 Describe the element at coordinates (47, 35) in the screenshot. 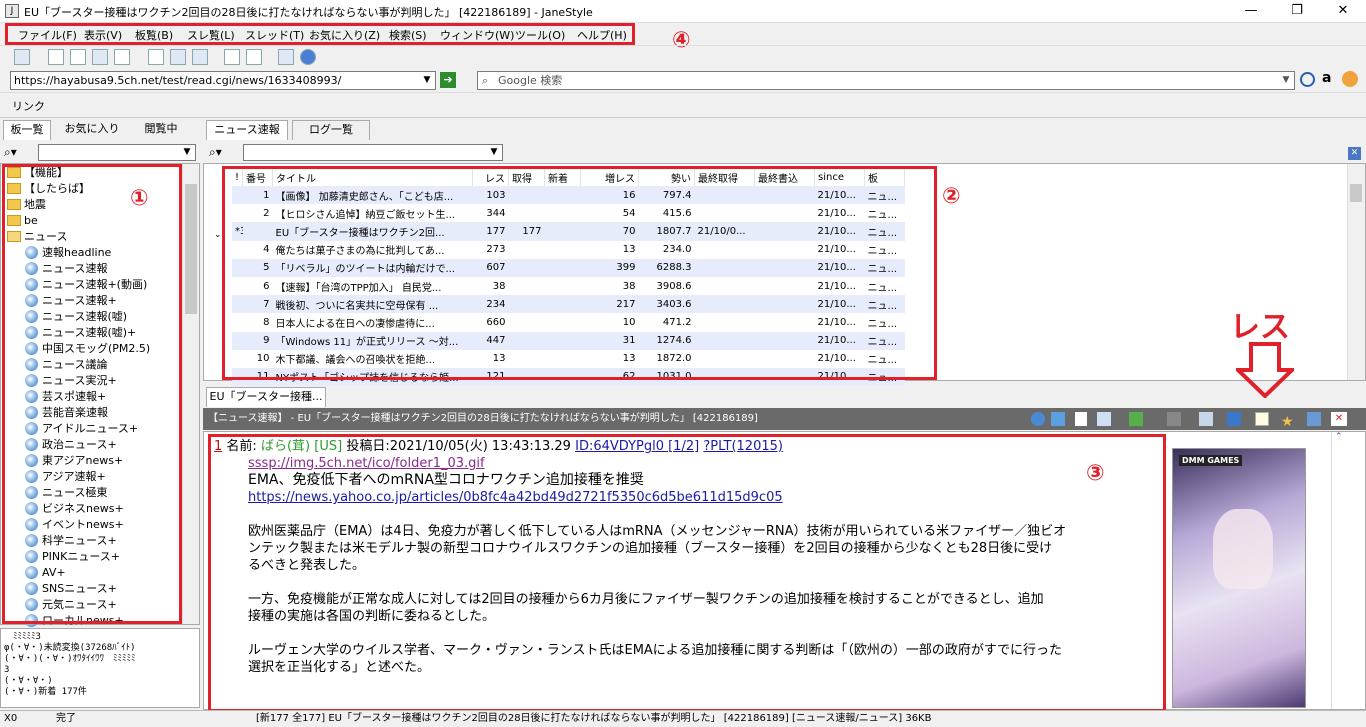

I see `menu-file: ファイル(F)` at that location.